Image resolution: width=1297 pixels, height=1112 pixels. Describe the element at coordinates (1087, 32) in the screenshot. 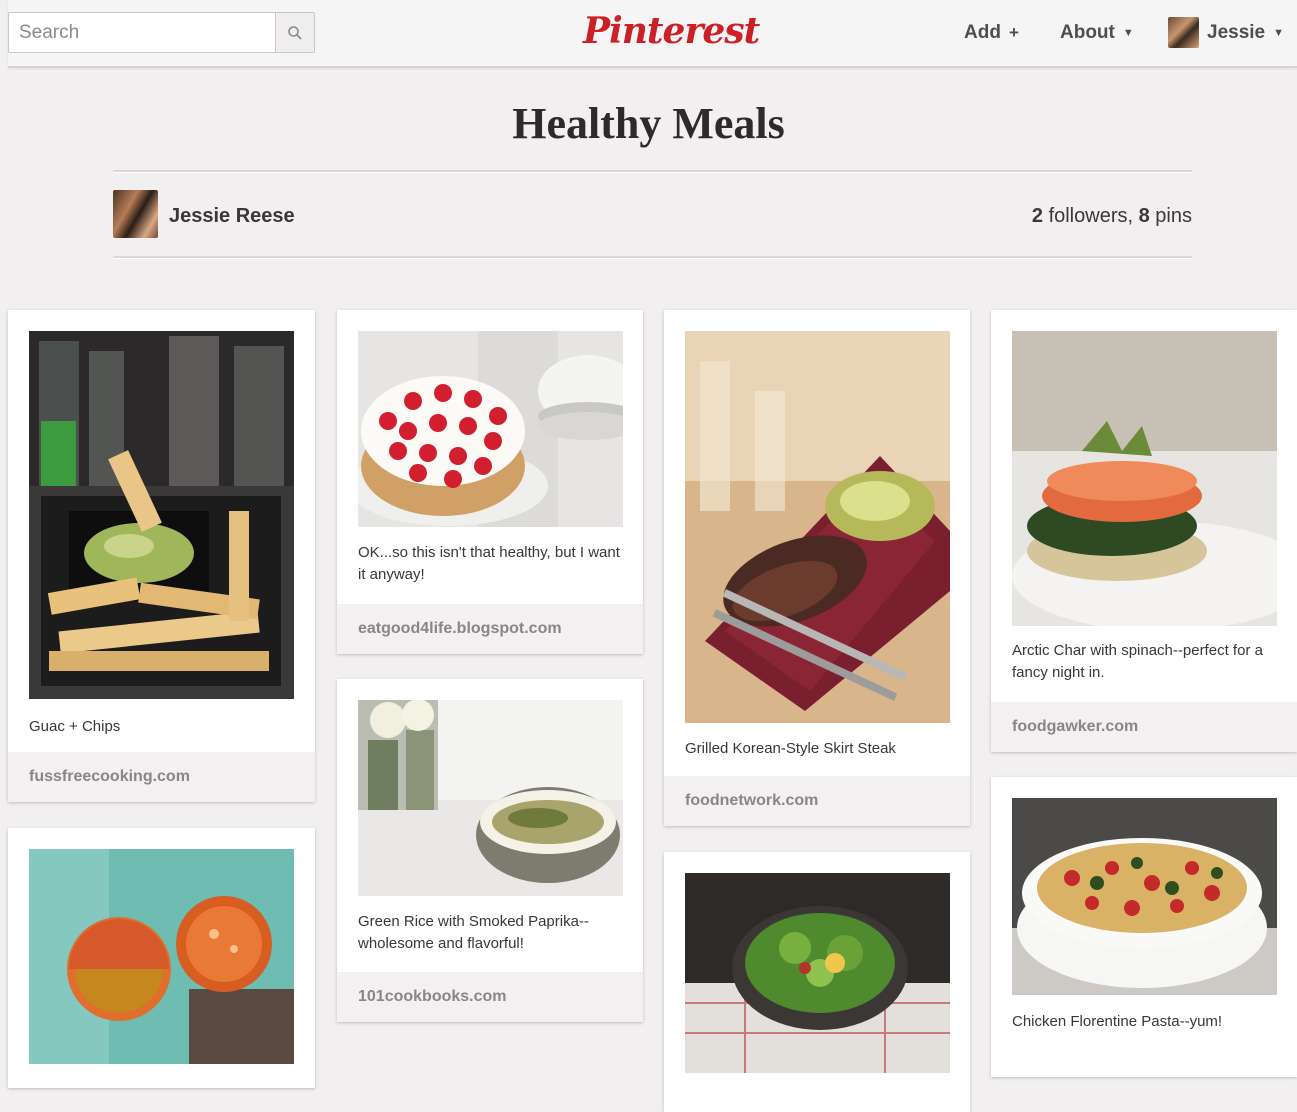

I see `about-label: About` at that location.